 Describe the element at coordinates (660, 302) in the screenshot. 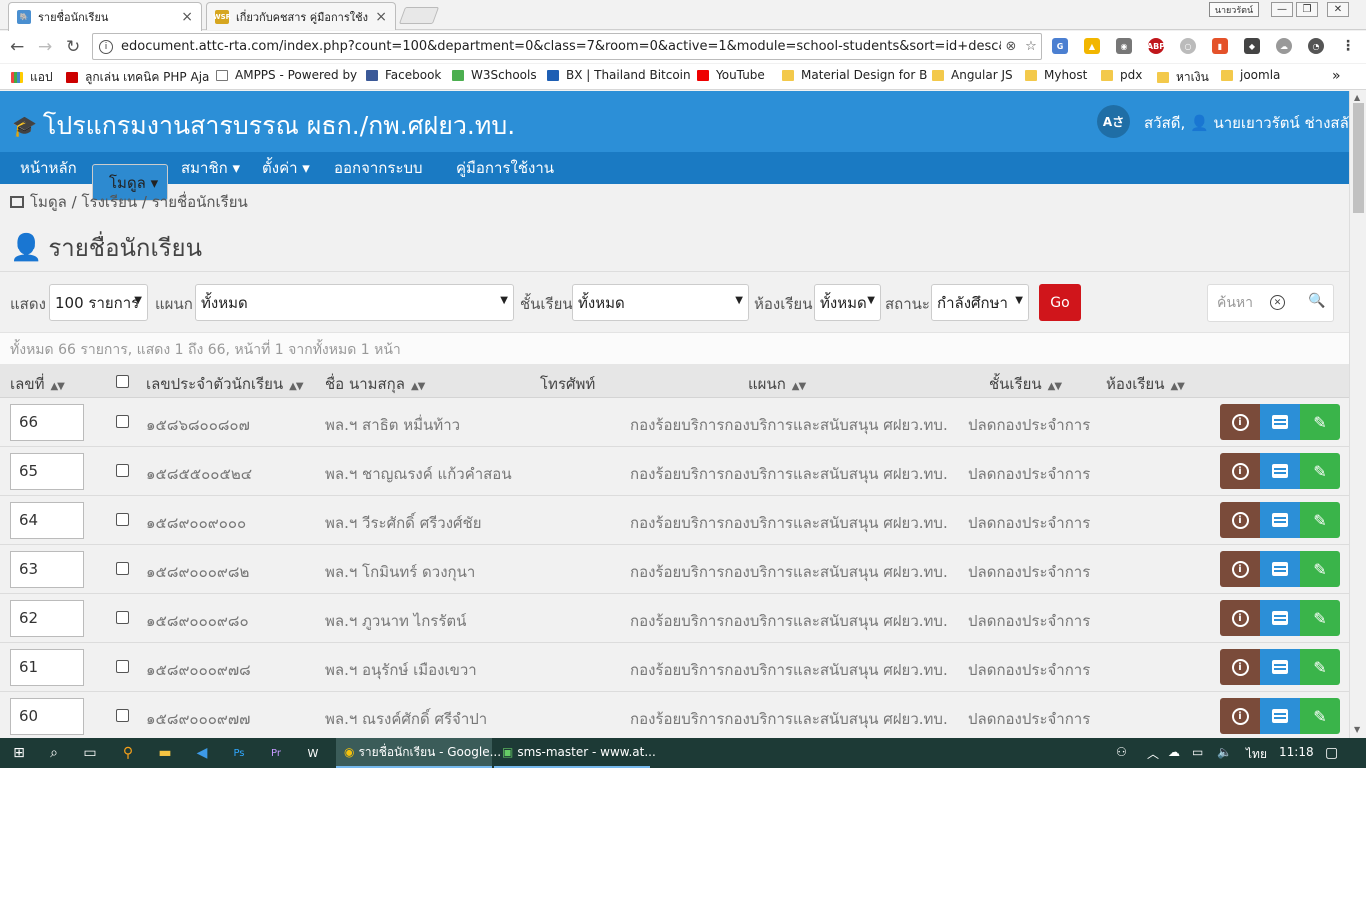

I see `class-select: ทั้งหมด ▼` at that location.